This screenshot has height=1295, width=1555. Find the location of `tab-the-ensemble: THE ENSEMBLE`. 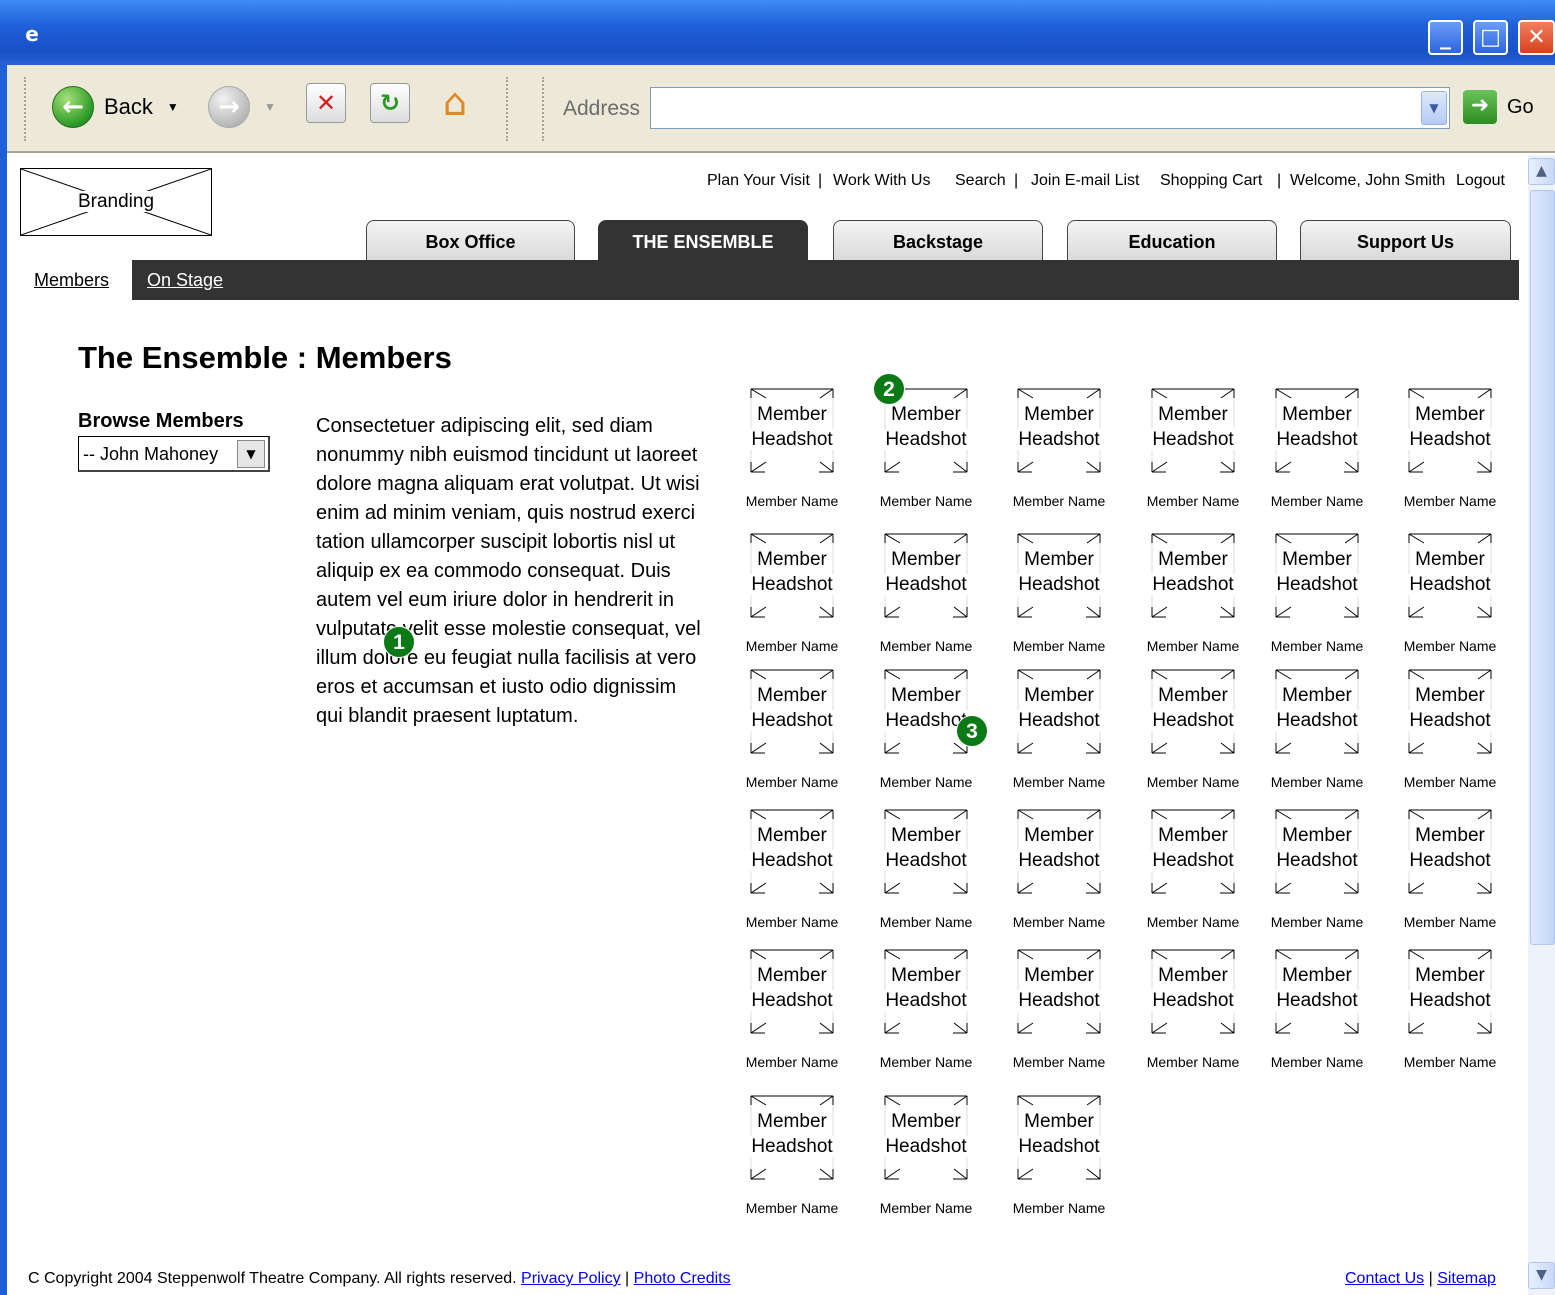

tab-the-ensemble: THE ENSEMBLE is located at coordinates (703, 240).